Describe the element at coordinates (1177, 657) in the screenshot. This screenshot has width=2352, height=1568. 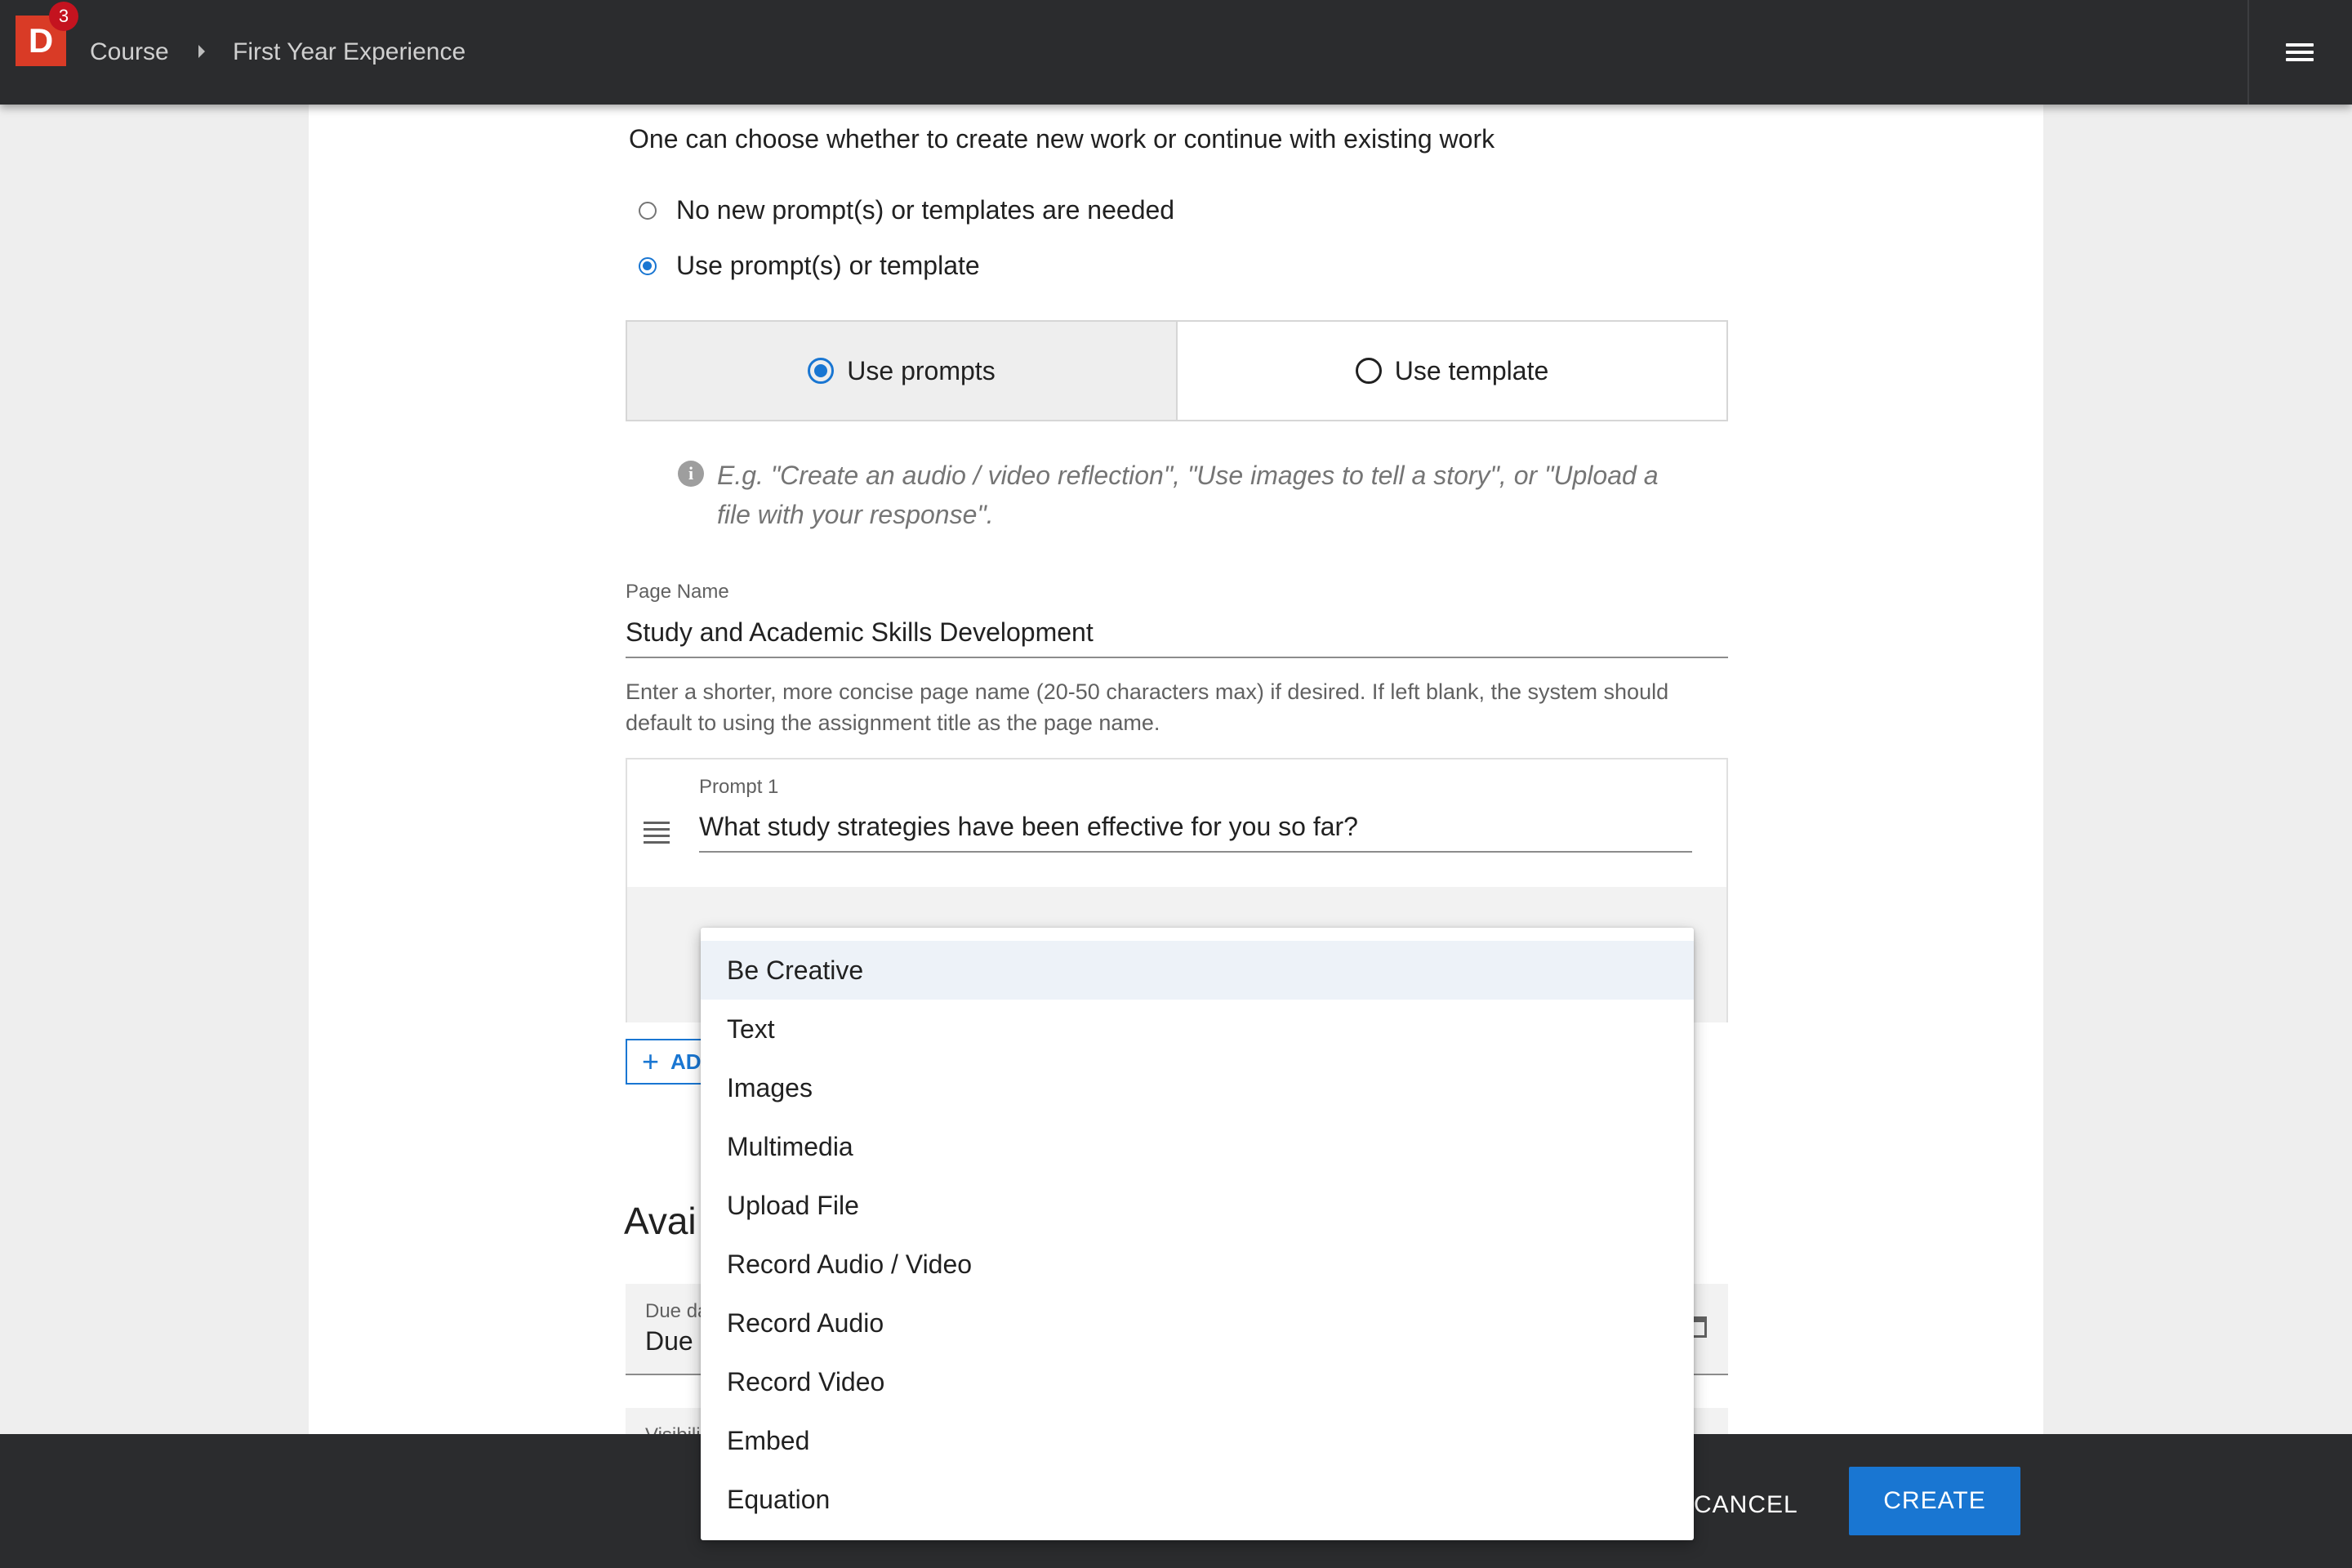
I see `page-name-underline` at that location.